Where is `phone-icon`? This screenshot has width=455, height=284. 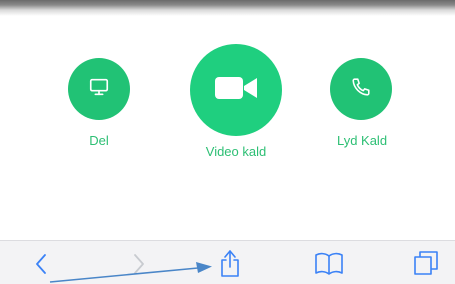
phone-icon is located at coordinates (361, 89).